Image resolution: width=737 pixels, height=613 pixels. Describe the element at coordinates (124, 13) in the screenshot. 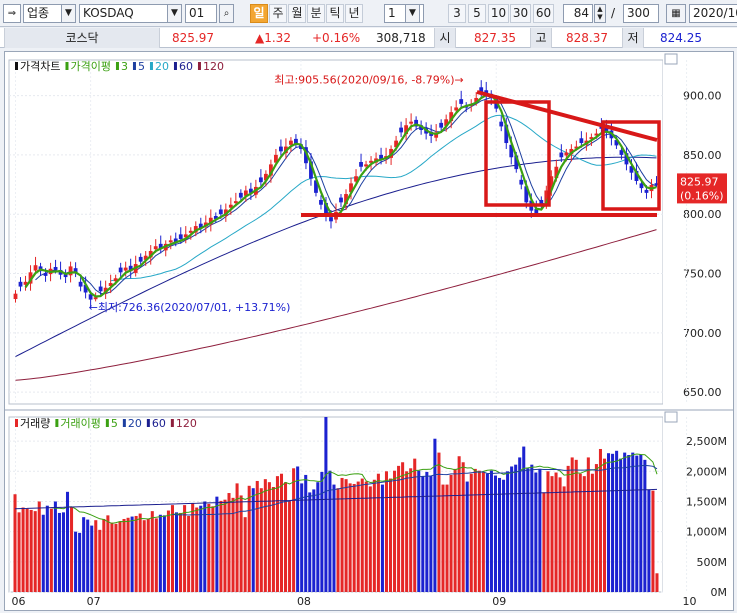

I see `code-input: KOSDAQ` at that location.